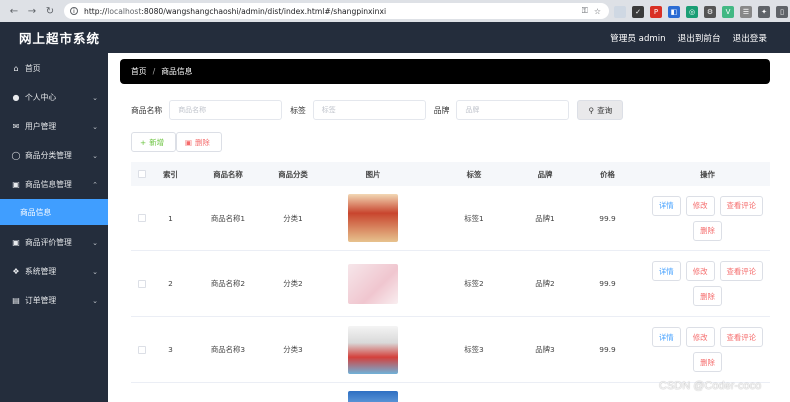 This screenshot has height=402, width=790. Describe the element at coordinates (41, 126) in the screenshot. I see `sidebar-item-label: 用户管理` at that location.